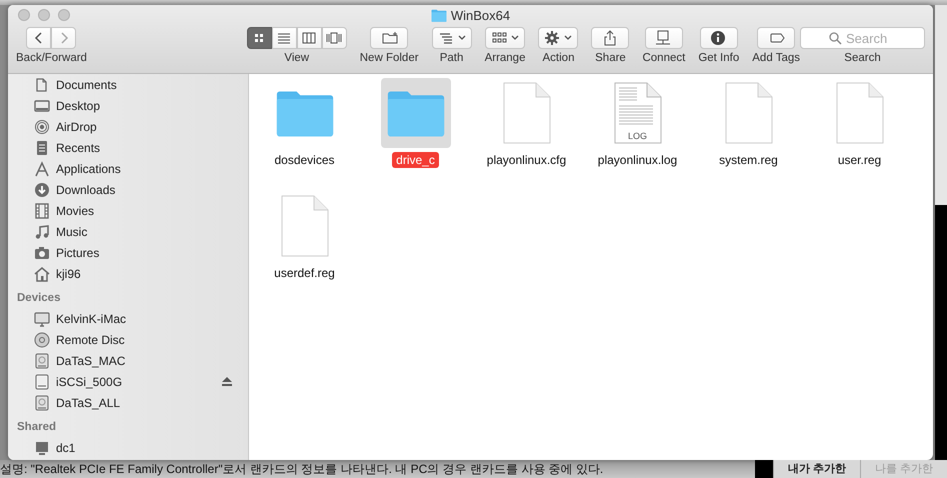 The image size is (947, 478). Describe the element at coordinates (42, 148) in the screenshot. I see `recents-icon` at that location.